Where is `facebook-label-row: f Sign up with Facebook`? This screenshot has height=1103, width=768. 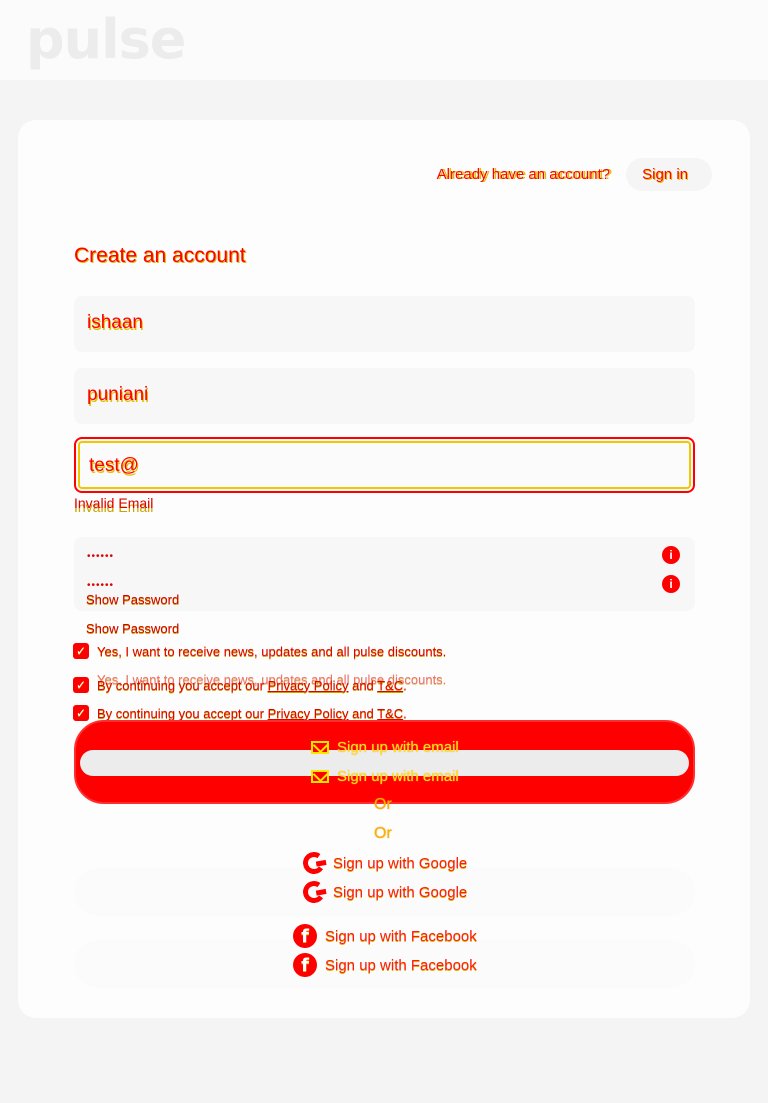
facebook-label-row: f Sign up with Facebook is located at coordinates (385, 936).